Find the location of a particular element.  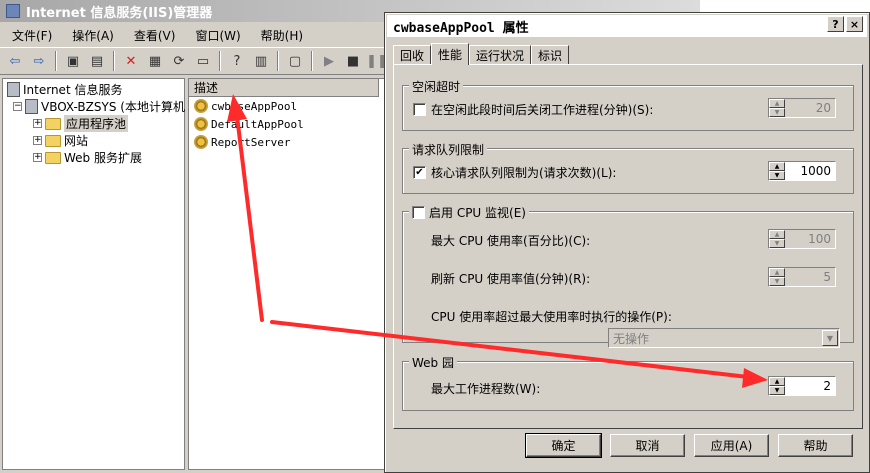

play-icon: ▶ is located at coordinates (329, 61).